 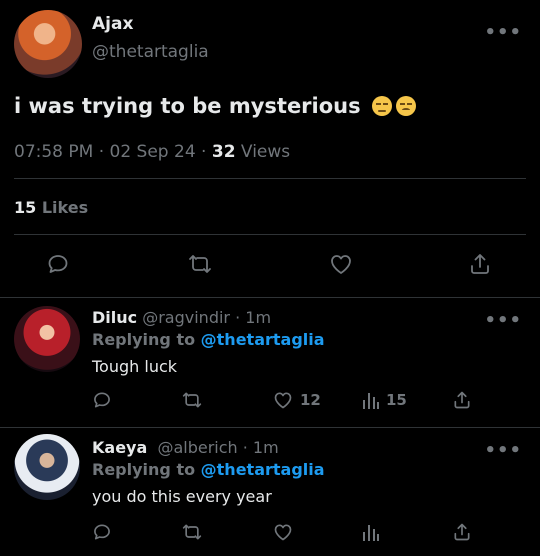 I want to click on like-count: 12, so click(x=310, y=400).